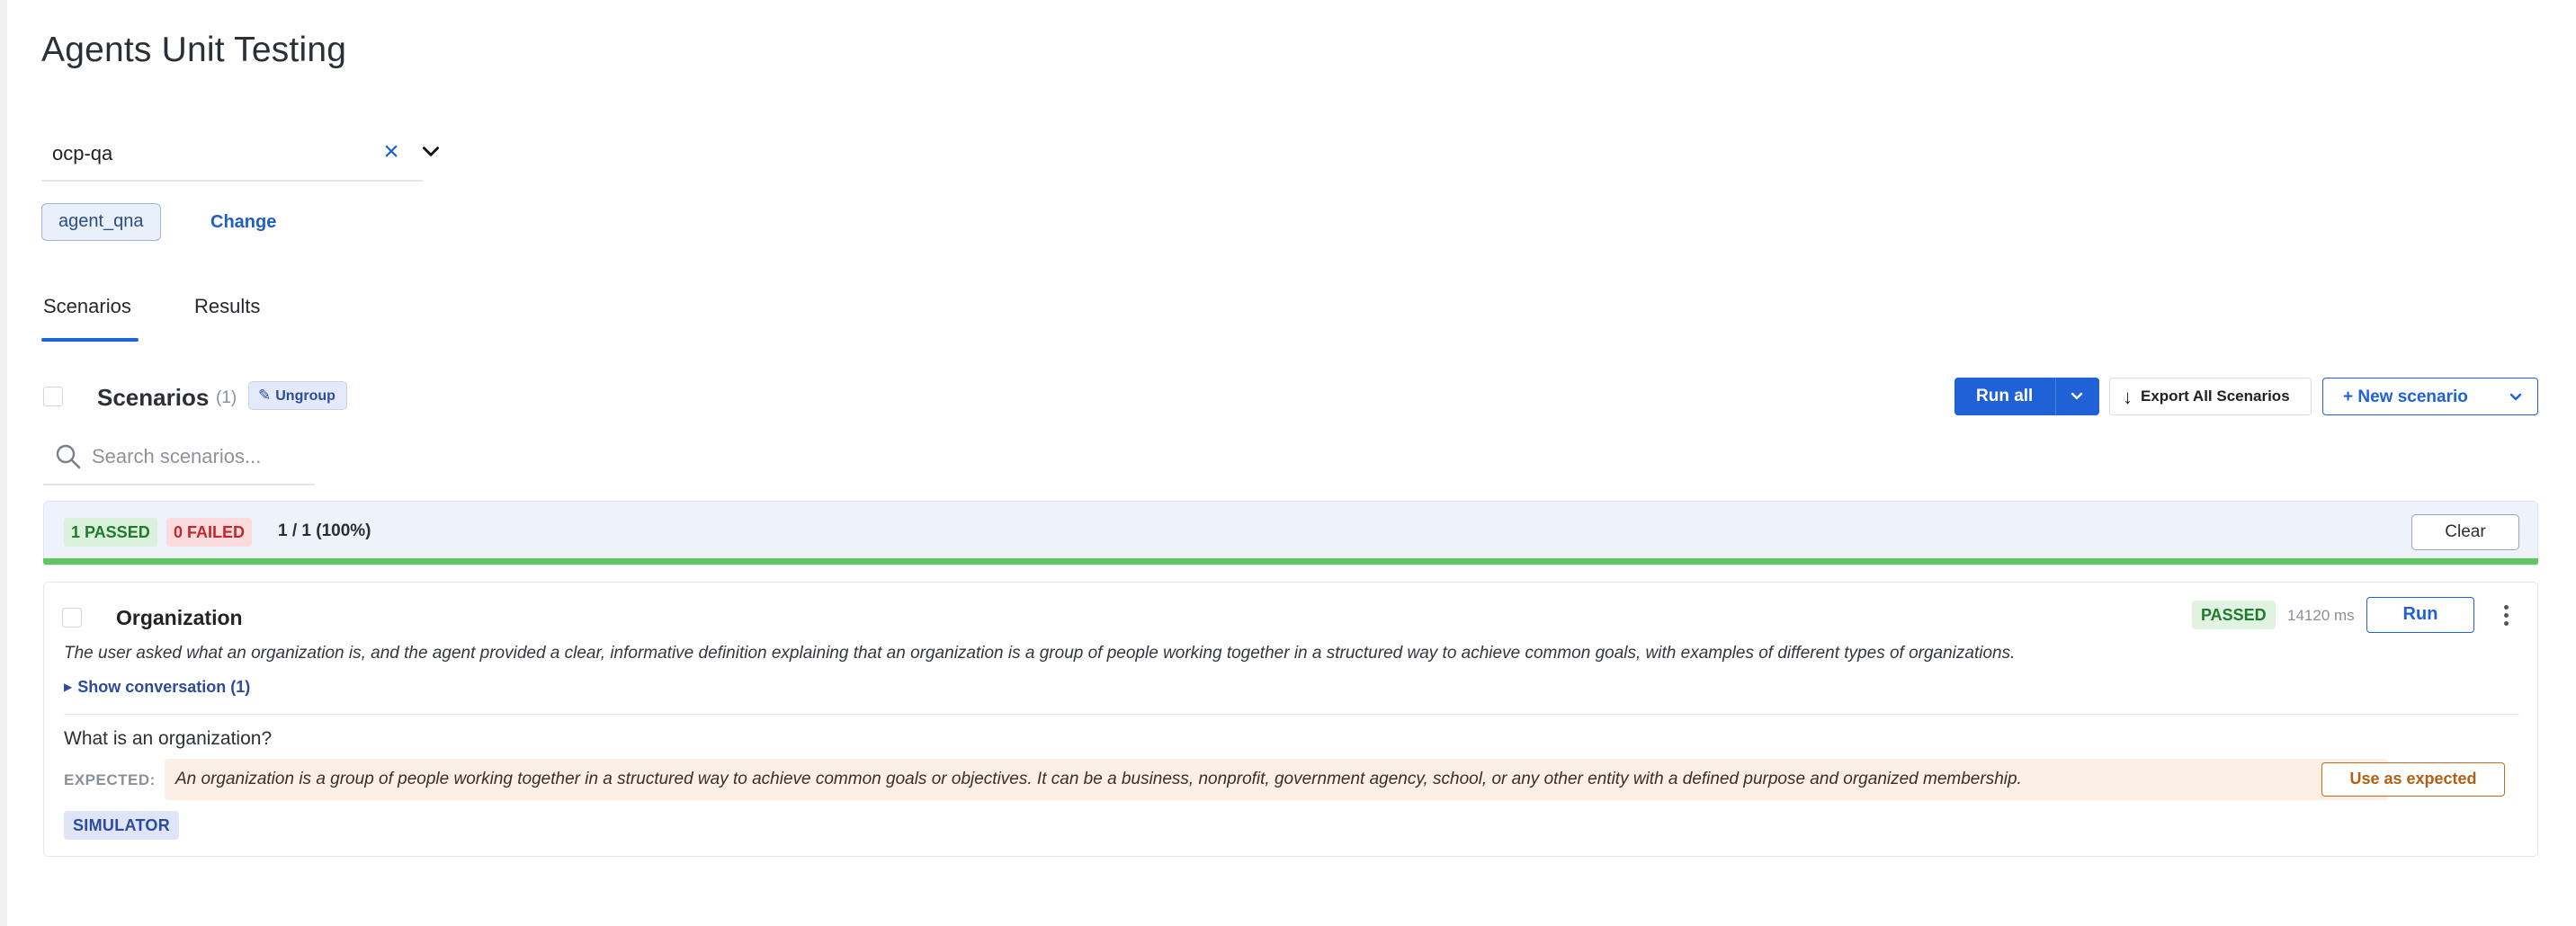 The image size is (2576, 926). What do you see at coordinates (391, 152) in the screenshot?
I see `clear-icon: ×` at bounding box center [391, 152].